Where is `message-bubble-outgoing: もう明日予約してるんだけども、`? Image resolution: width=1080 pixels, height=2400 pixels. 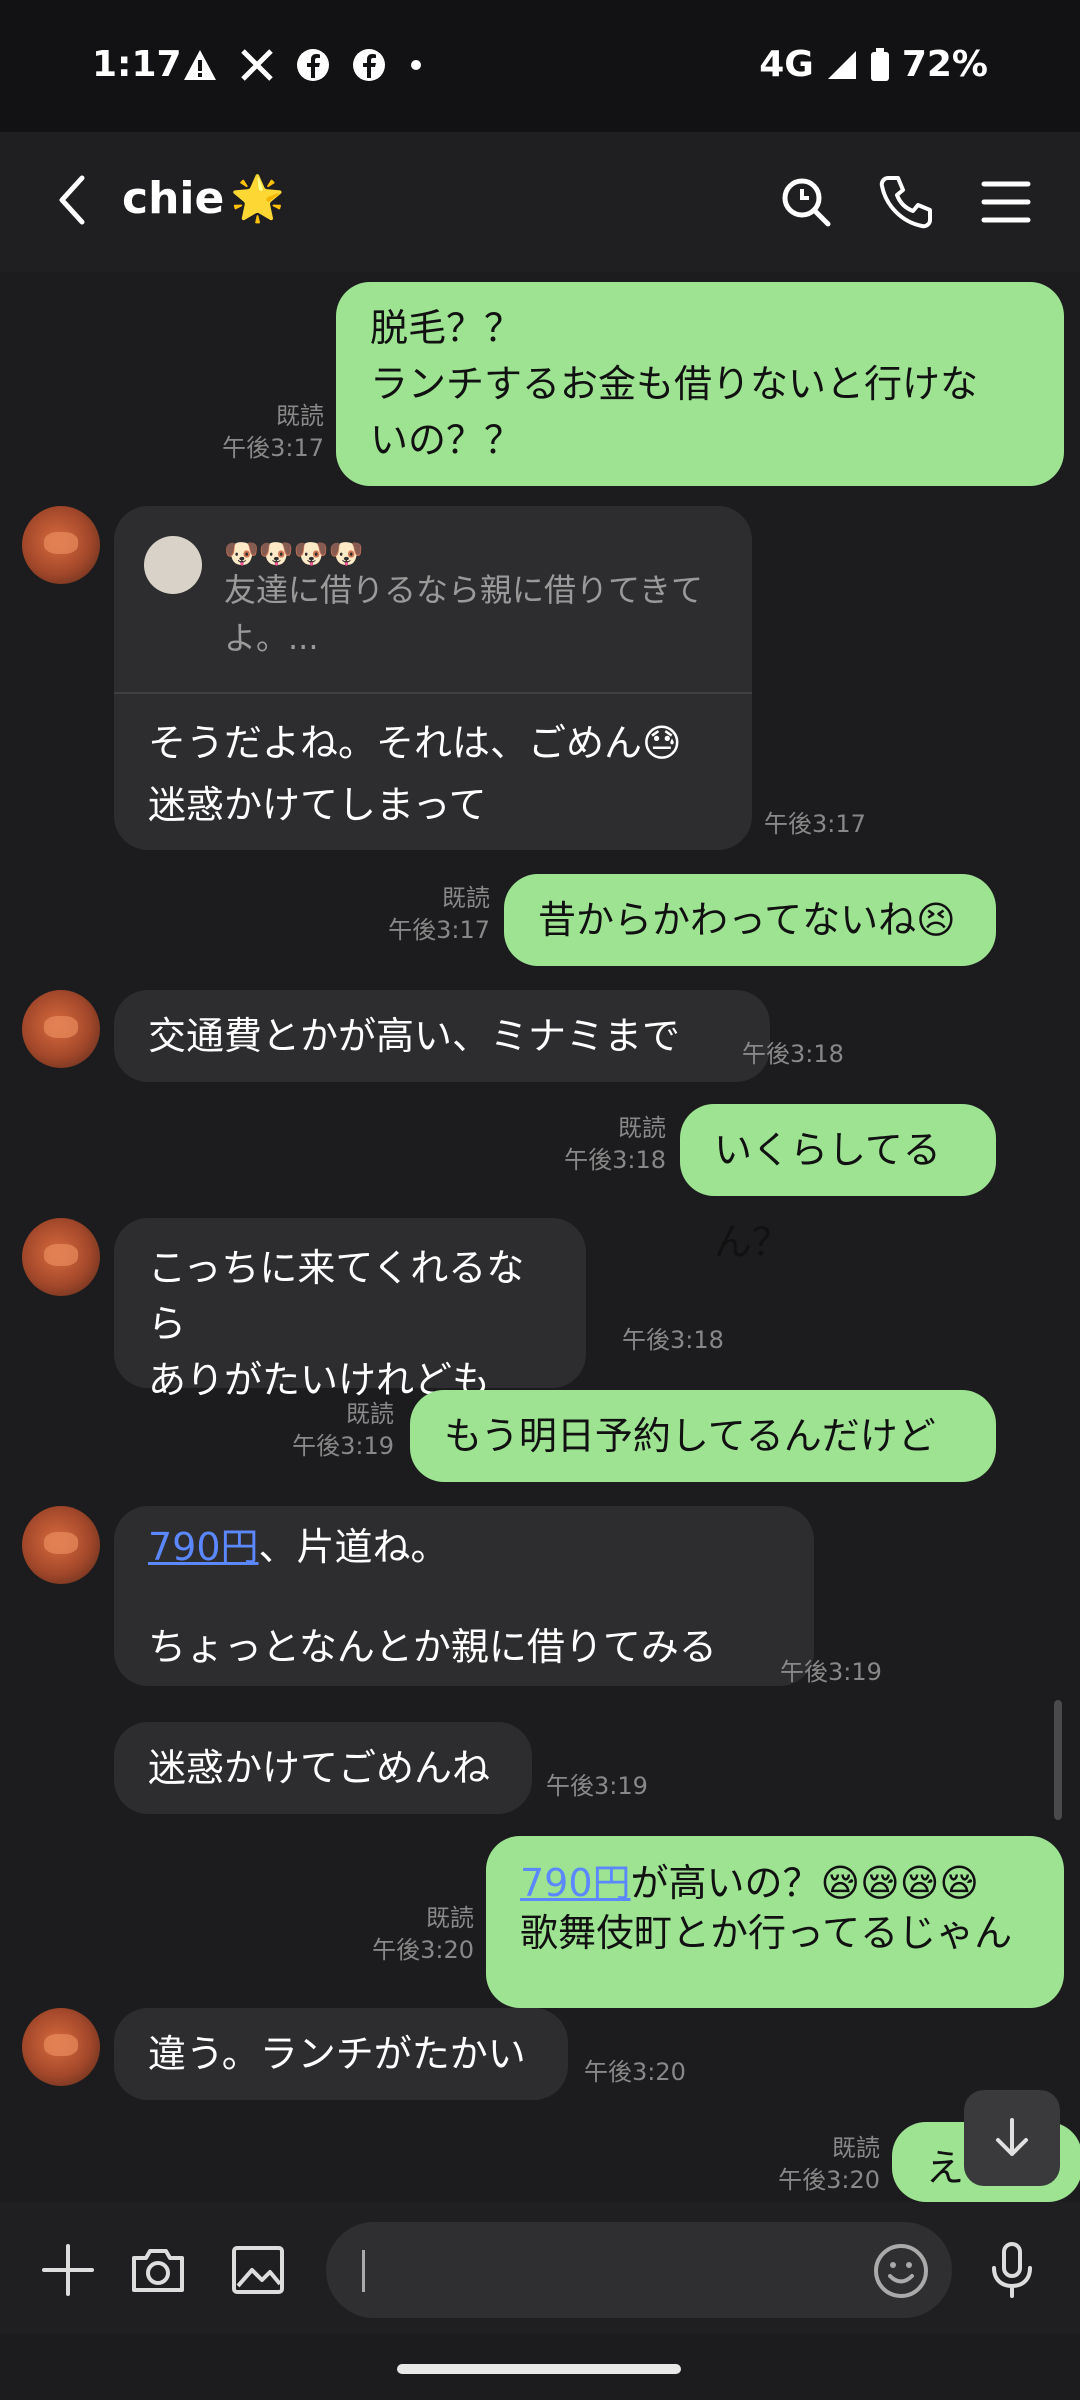 message-bubble-outgoing: もう明日予約してるんだけども、 is located at coordinates (703, 1470).